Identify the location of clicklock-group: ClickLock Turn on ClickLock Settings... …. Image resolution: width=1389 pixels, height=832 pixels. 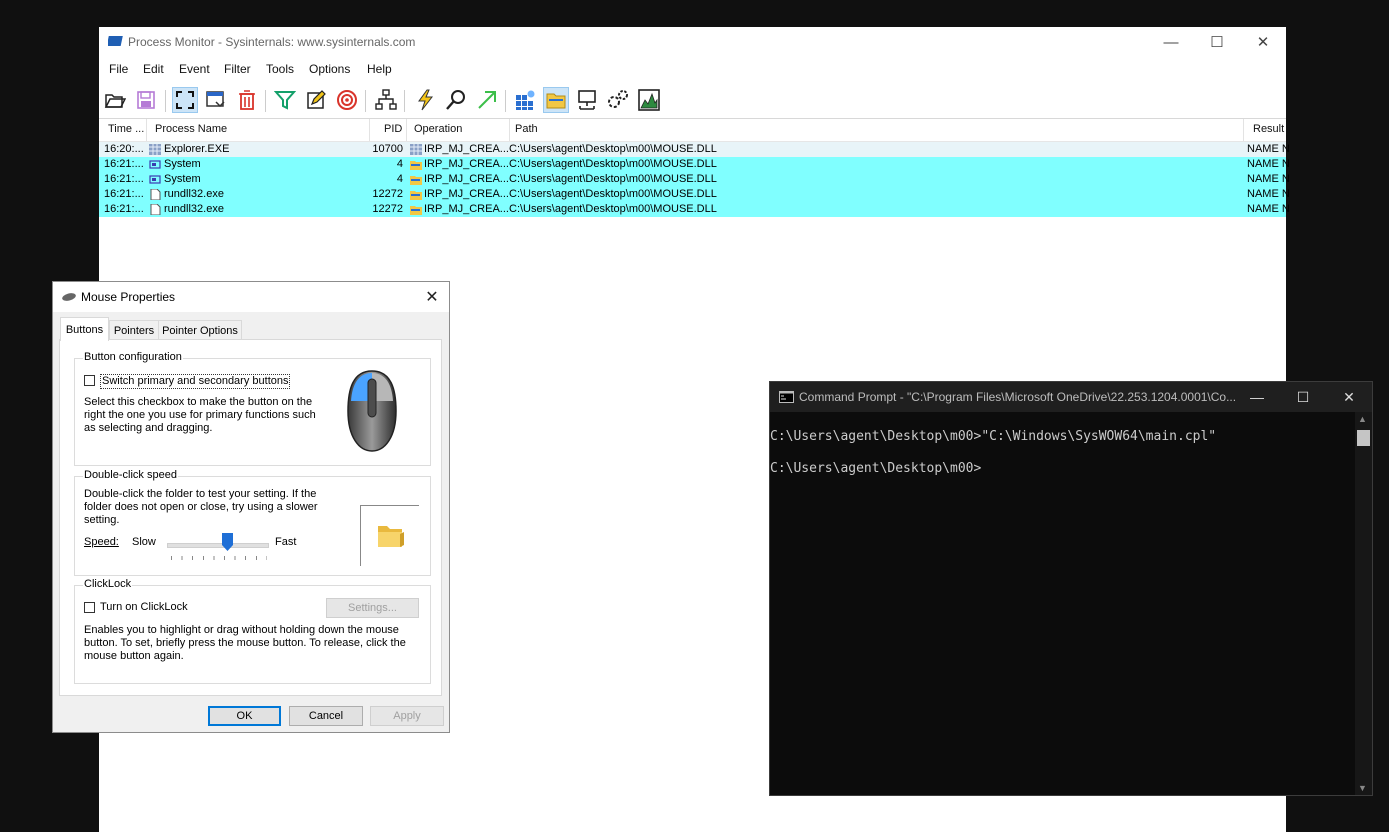
(252, 631).